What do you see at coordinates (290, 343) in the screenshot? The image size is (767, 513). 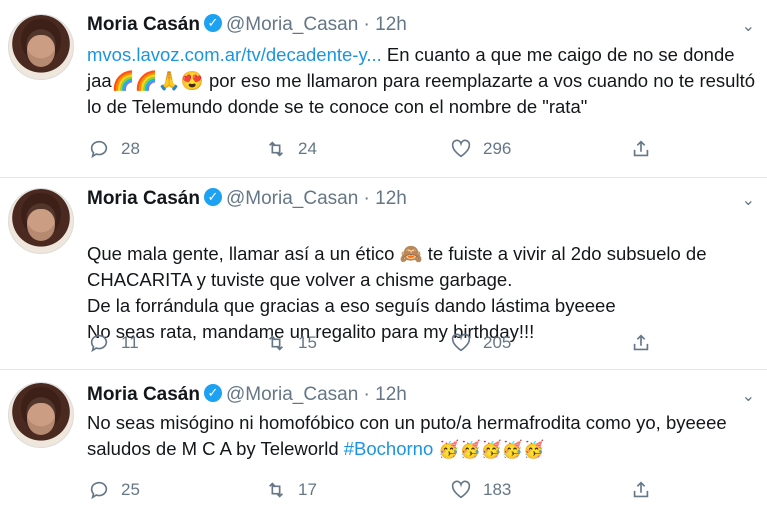 I see `retweet-button: 15` at bounding box center [290, 343].